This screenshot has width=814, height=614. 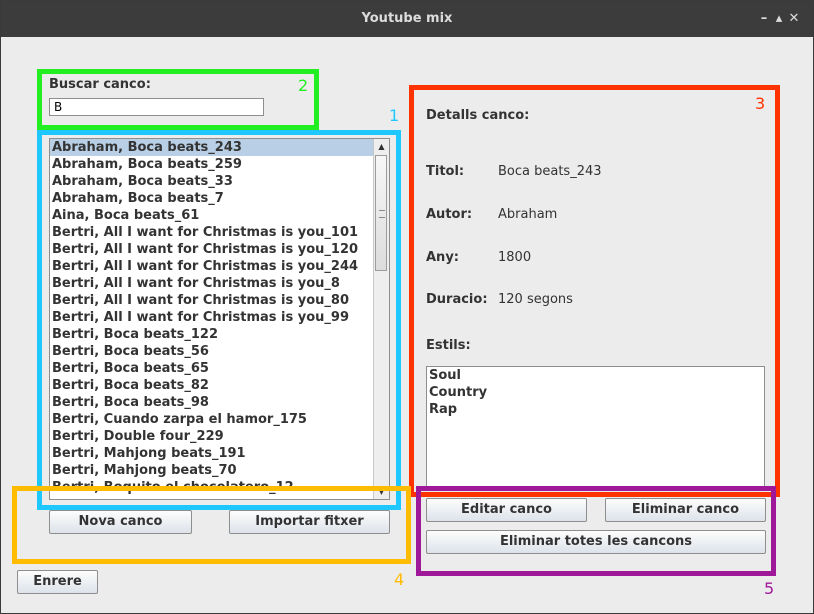 I want to click on title-bar: Youtube mix – ▴ ✕, so click(x=407, y=19).